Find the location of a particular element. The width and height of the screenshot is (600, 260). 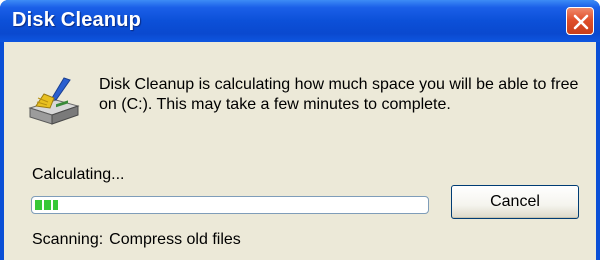

close-button is located at coordinates (580, 21).